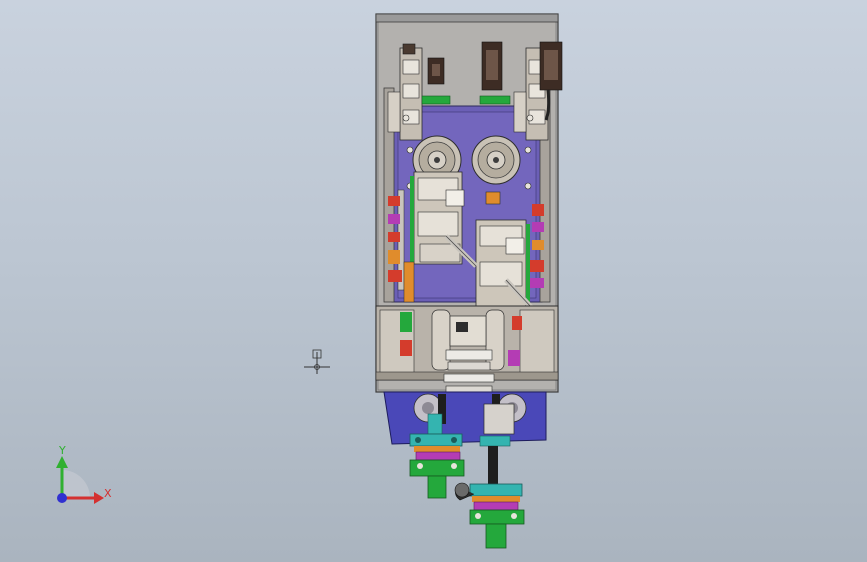 The image size is (867, 562). What do you see at coordinates (62, 450) in the screenshot?
I see `y-axis-label: Y` at bounding box center [62, 450].